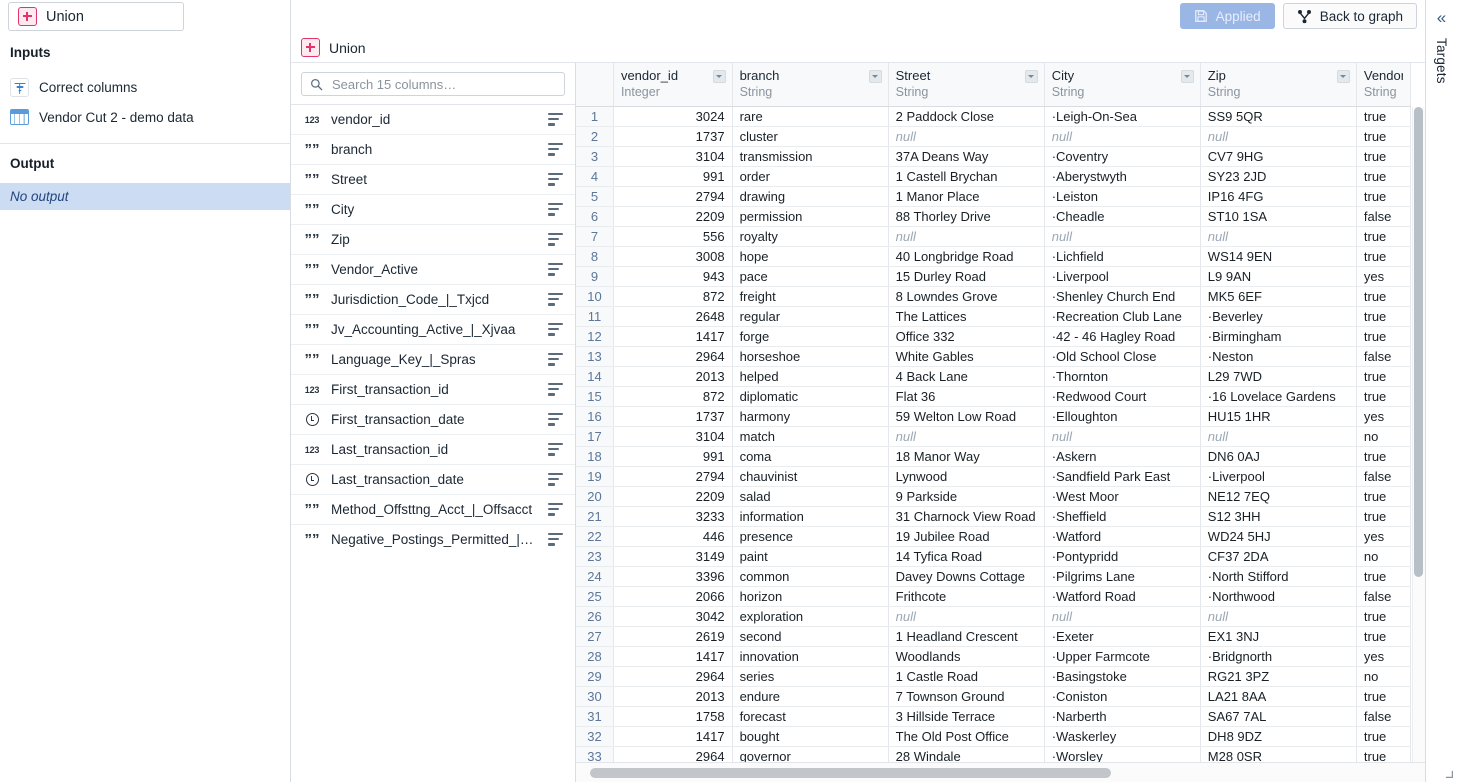  Describe the element at coordinates (810, 536) in the screenshot. I see `table-cell-branch: presence` at that location.